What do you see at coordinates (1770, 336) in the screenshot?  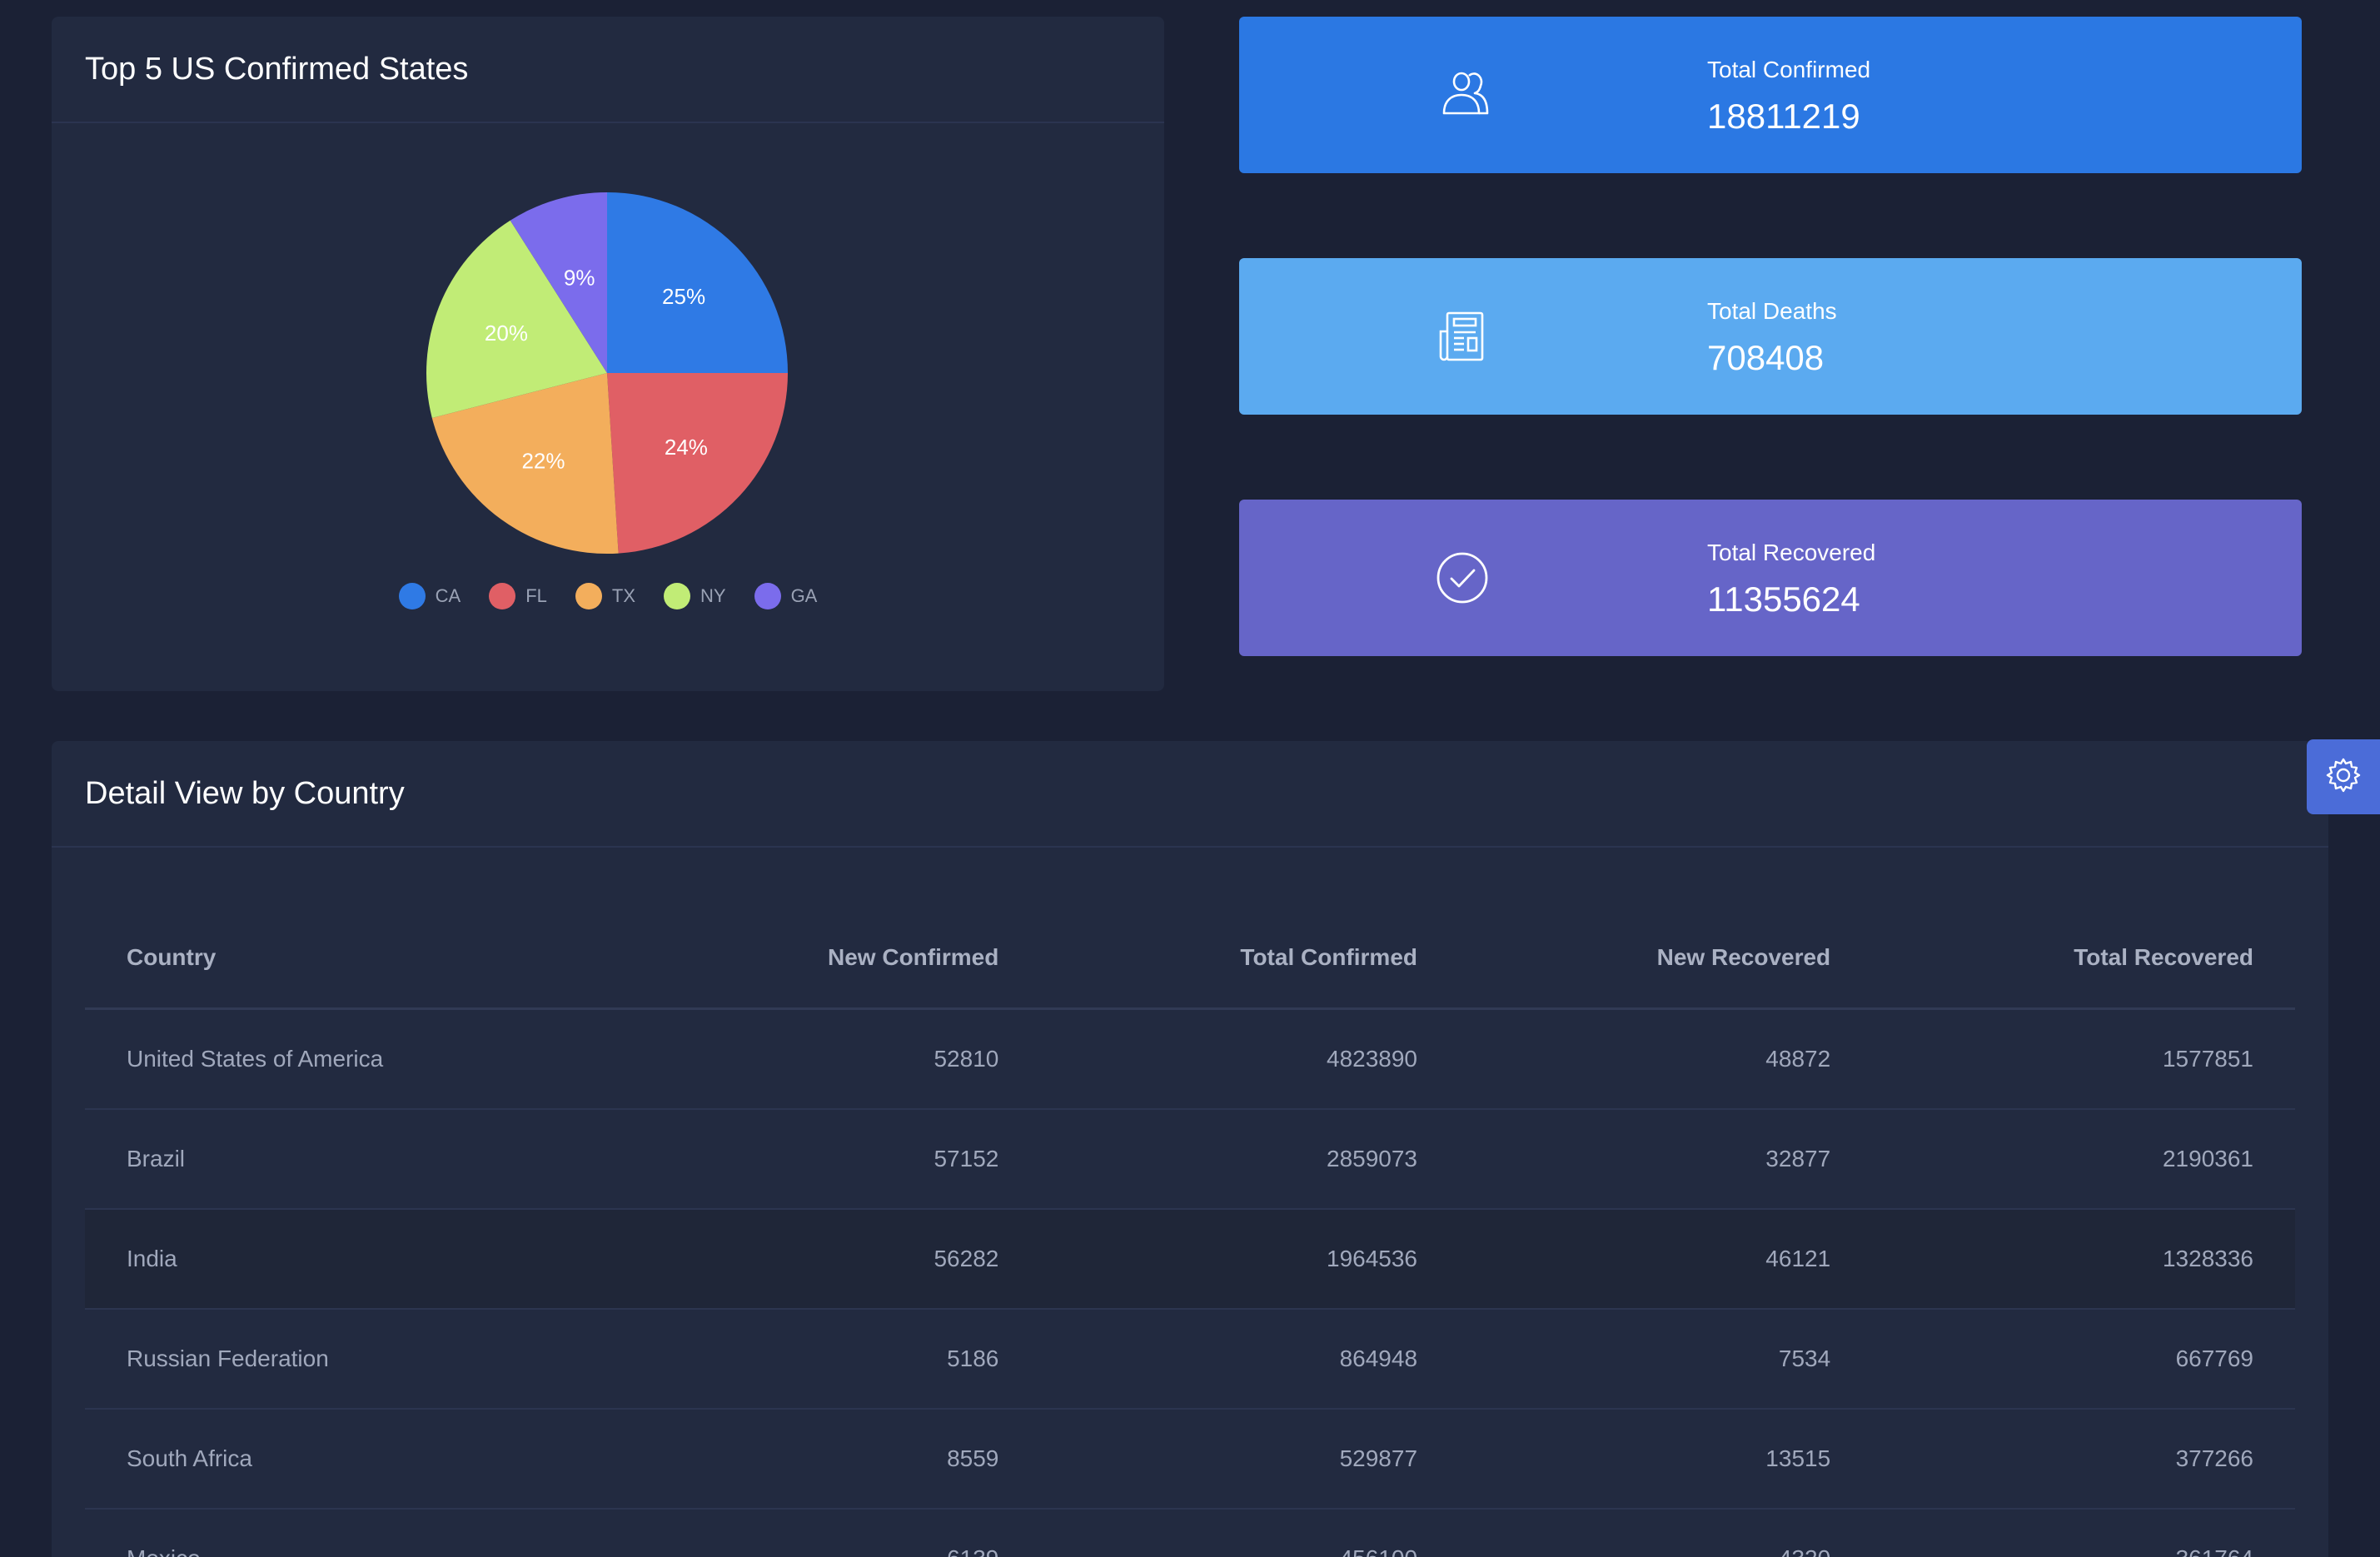 I see `total-deaths-card: Total Deaths 708408` at bounding box center [1770, 336].